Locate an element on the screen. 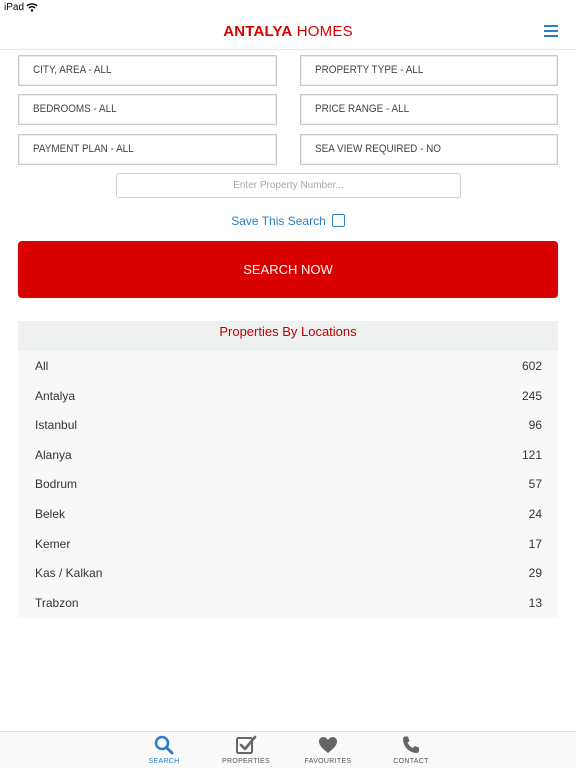  sea-view-select: SEA VIEW REQUIRED - NO is located at coordinates (429, 149).